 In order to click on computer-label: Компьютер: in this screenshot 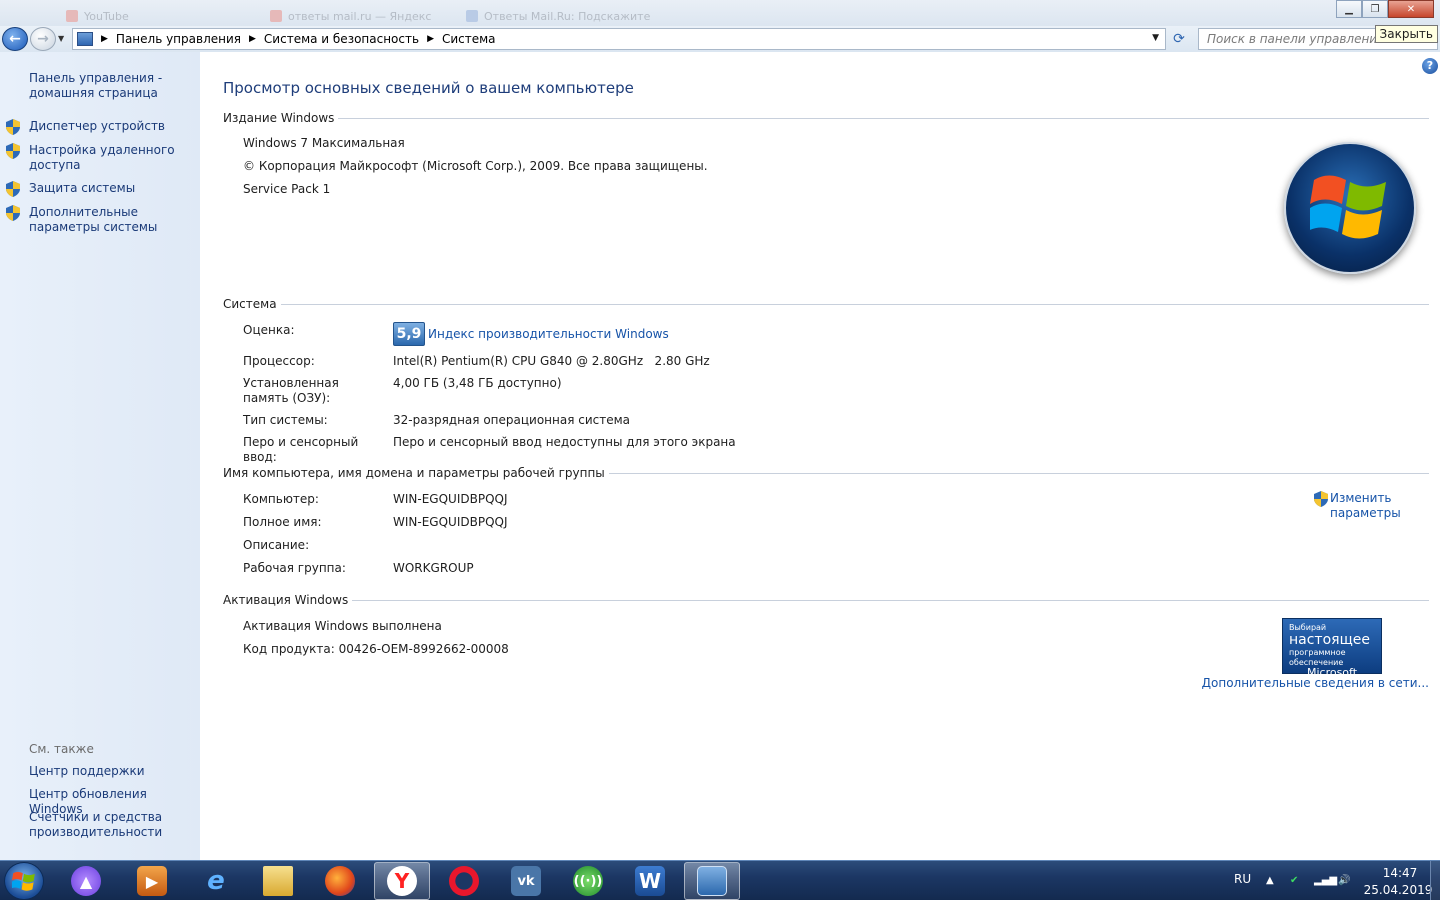, I will do `click(281, 499)`.